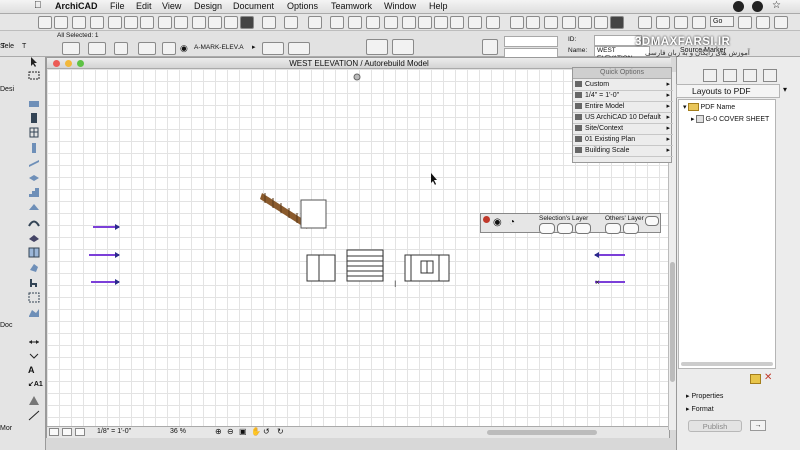  I want to click on close-palette-icon, so click(486, 219).